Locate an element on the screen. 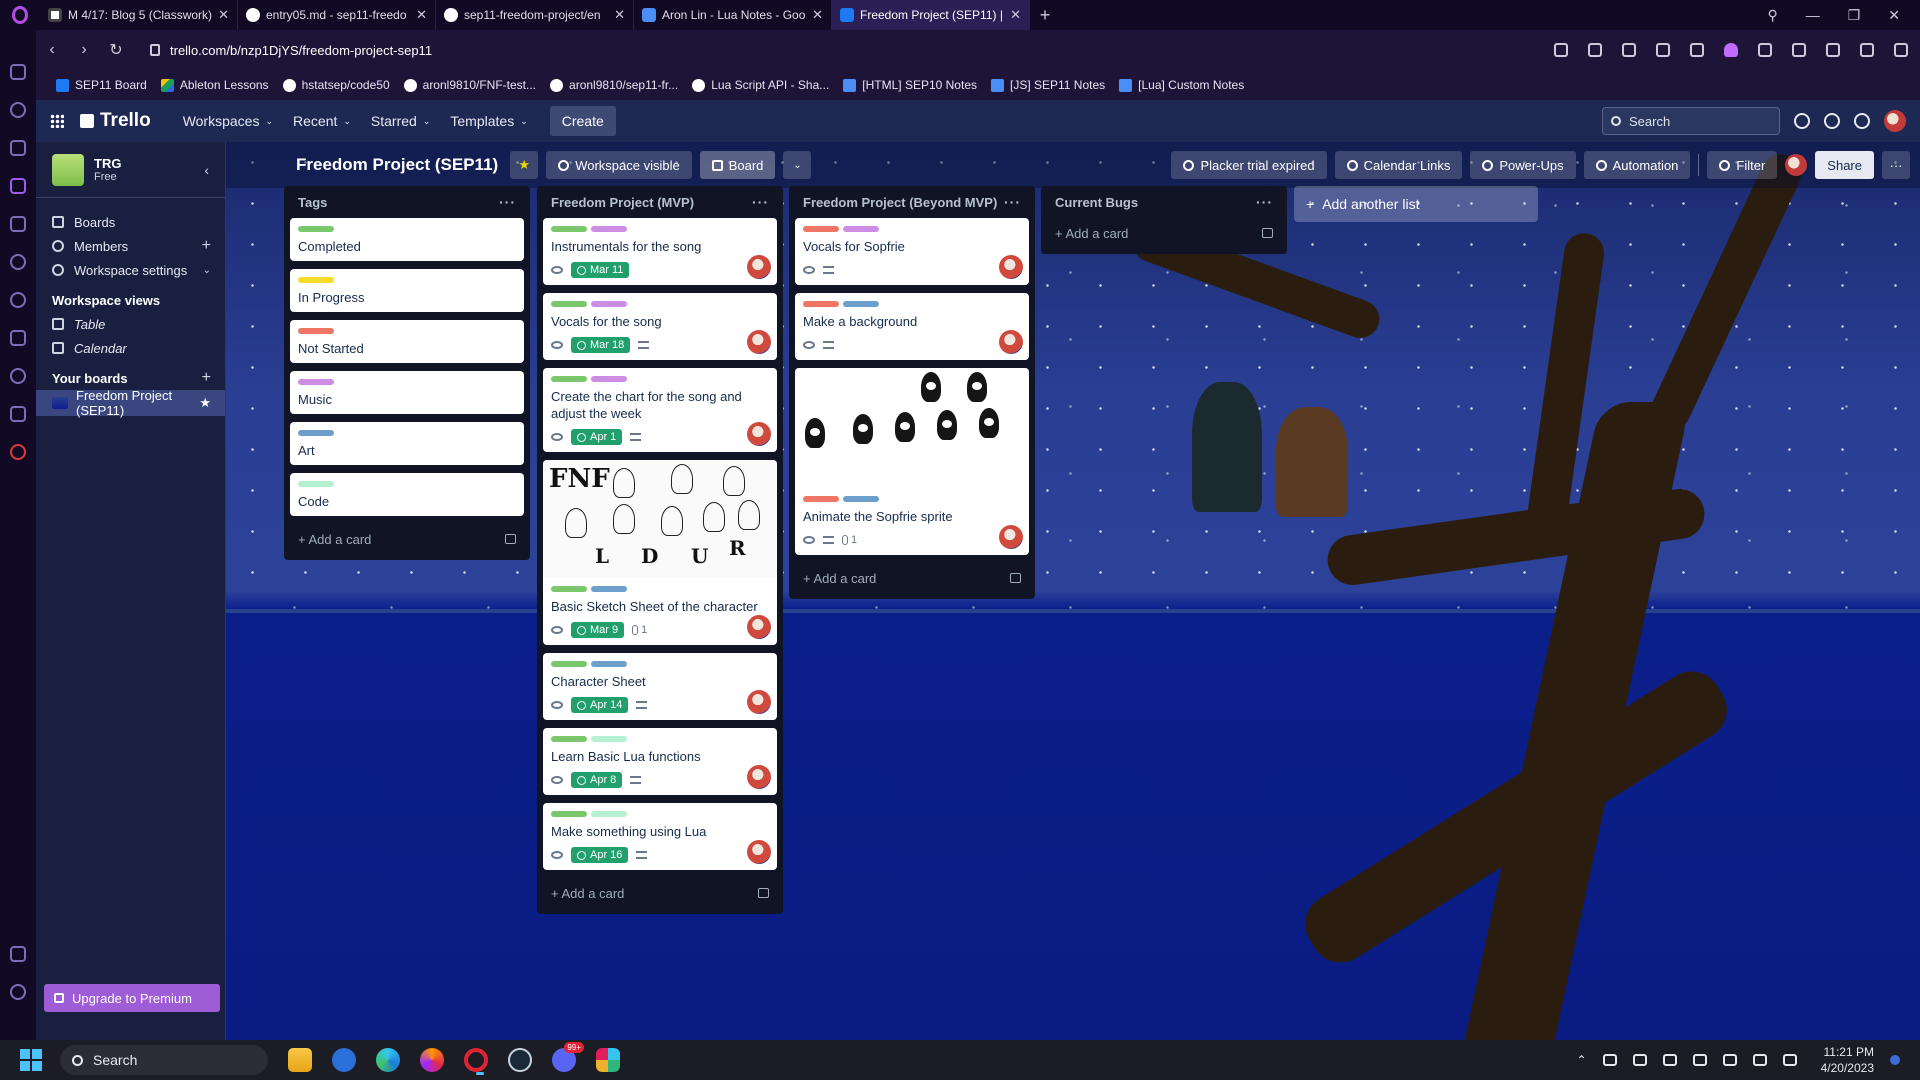  discord-icon: 99+ is located at coordinates (568, 1057).